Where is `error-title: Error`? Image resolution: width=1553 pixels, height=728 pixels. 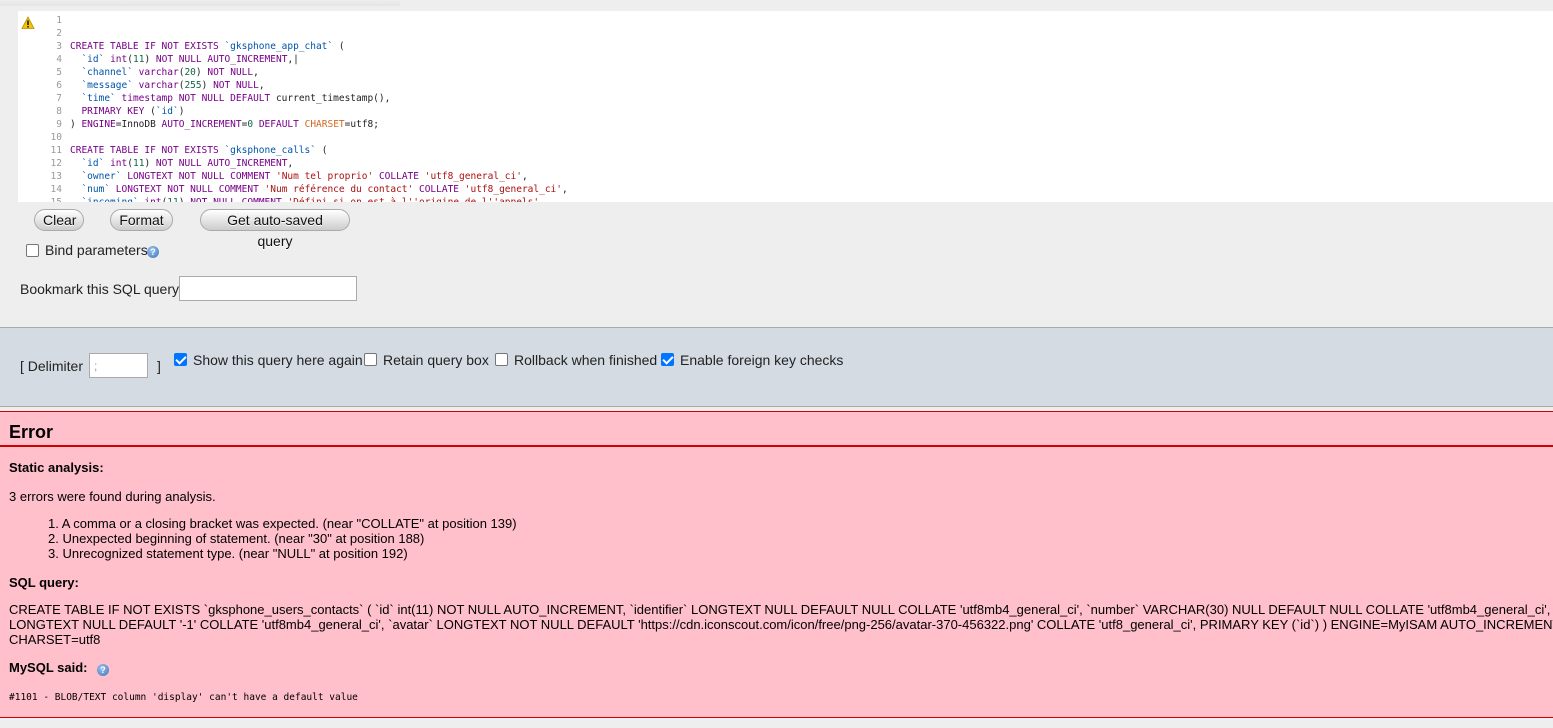
error-title: Error is located at coordinates (31, 432).